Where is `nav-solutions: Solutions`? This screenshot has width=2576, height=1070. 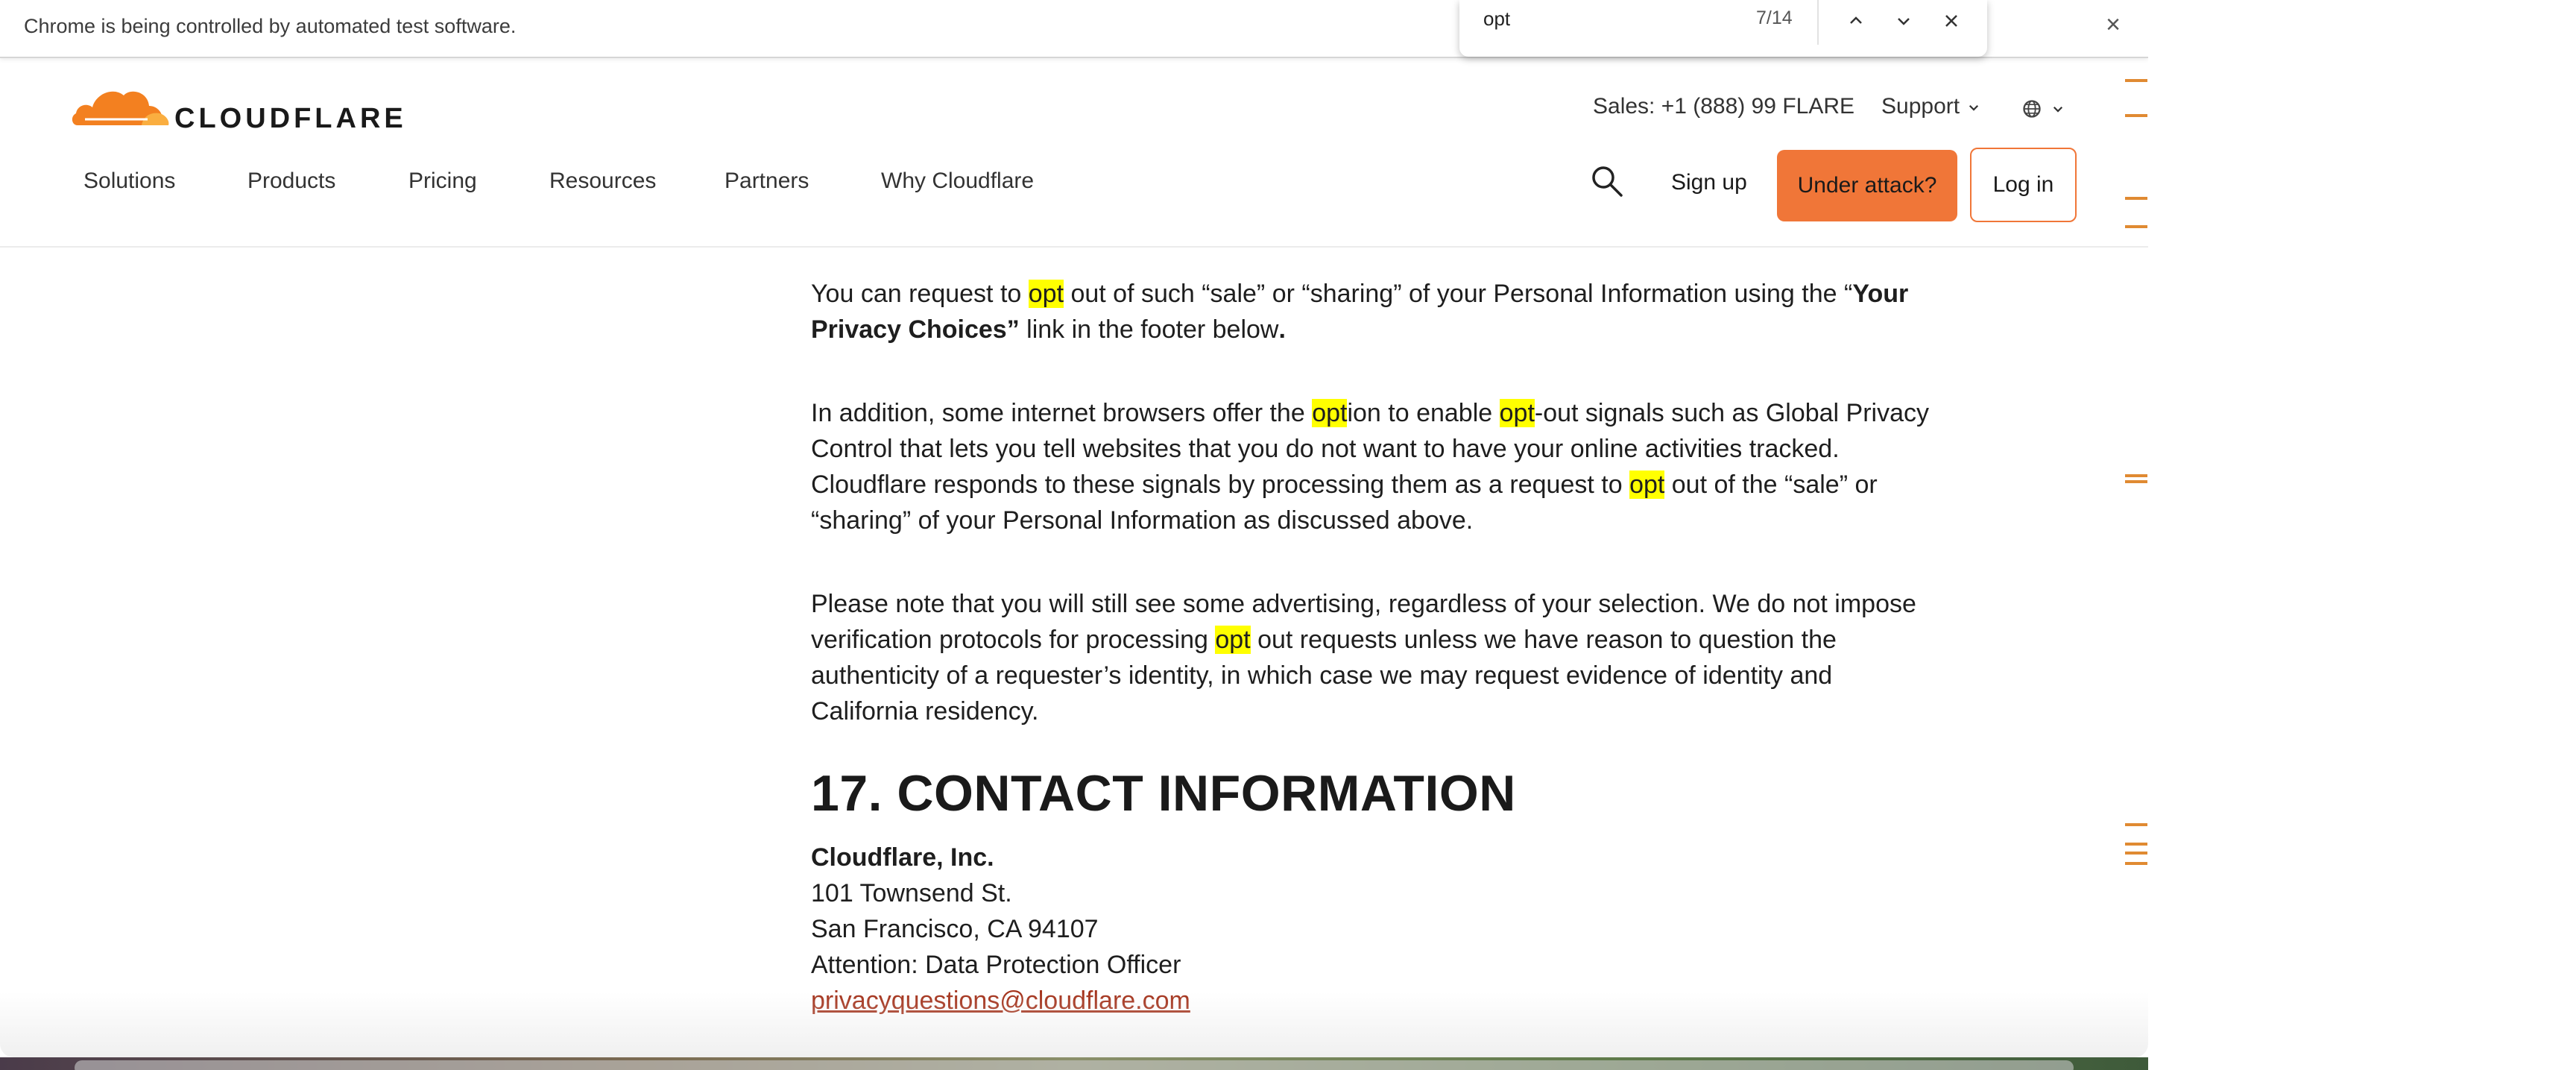
nav-solutions: Solutions is located at coordinates (129, 181).